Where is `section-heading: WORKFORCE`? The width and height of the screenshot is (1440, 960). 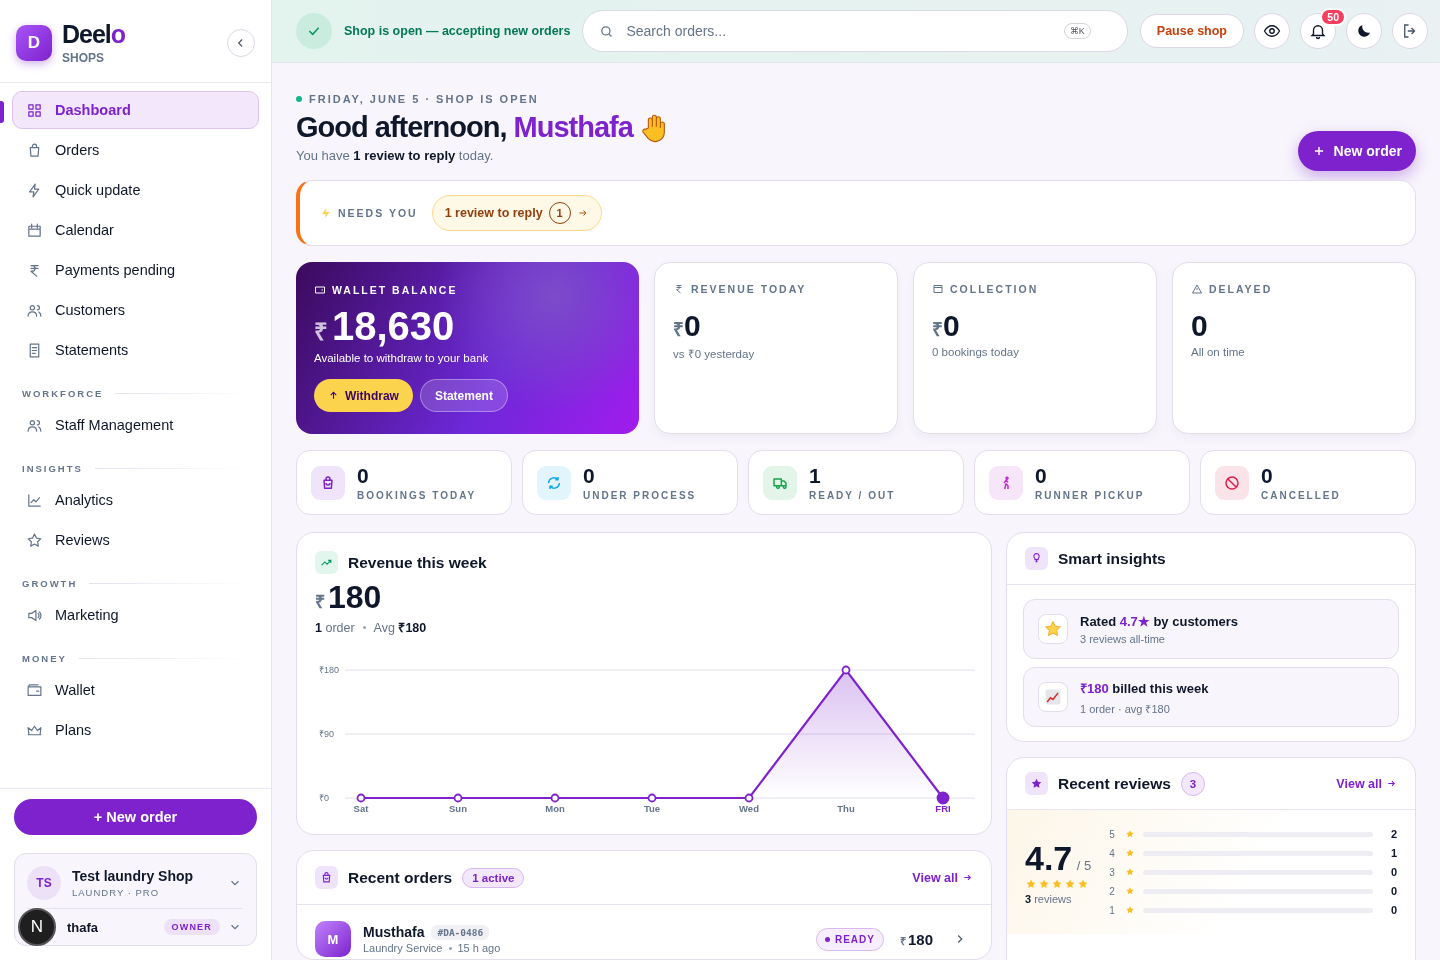 section-heading: WORKFORCE is located at coordinates (63, 393).